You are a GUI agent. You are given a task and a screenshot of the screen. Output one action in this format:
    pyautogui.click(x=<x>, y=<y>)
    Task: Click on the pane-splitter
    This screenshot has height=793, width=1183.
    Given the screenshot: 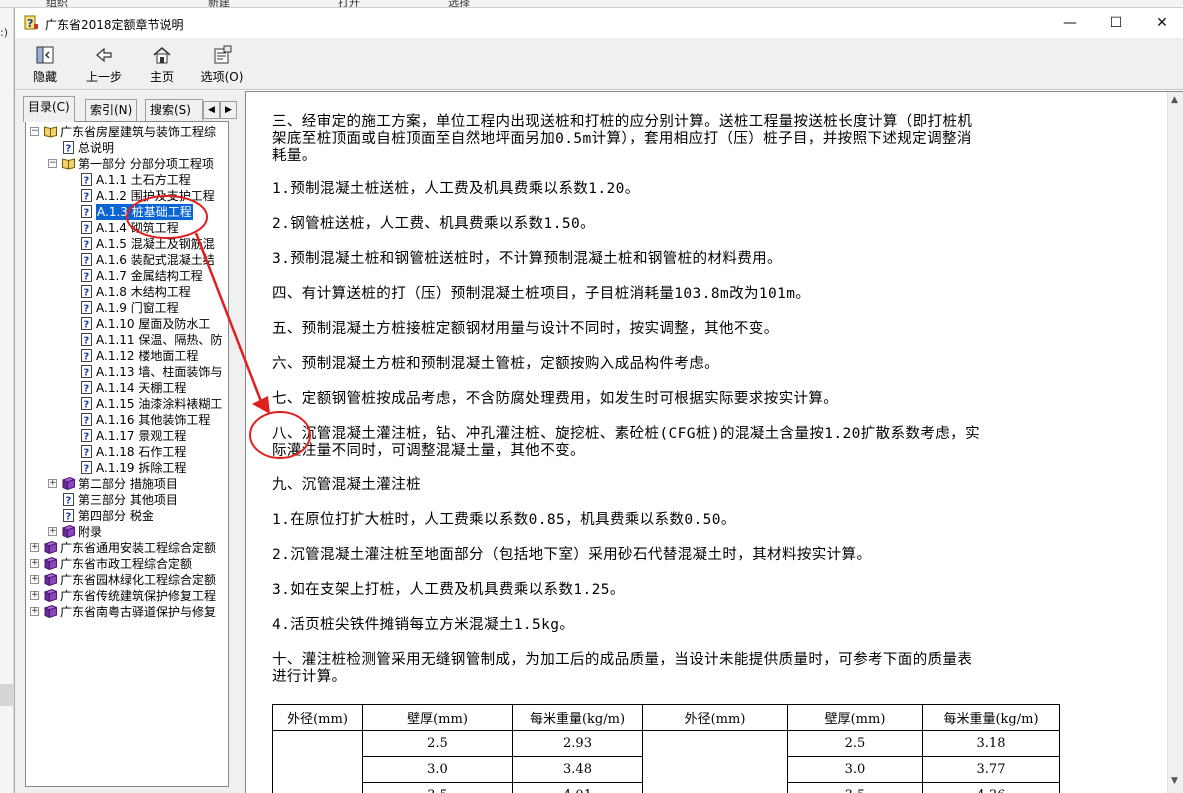 What is the action you would take?
    pyautogui.click(x=241, y=442)
    